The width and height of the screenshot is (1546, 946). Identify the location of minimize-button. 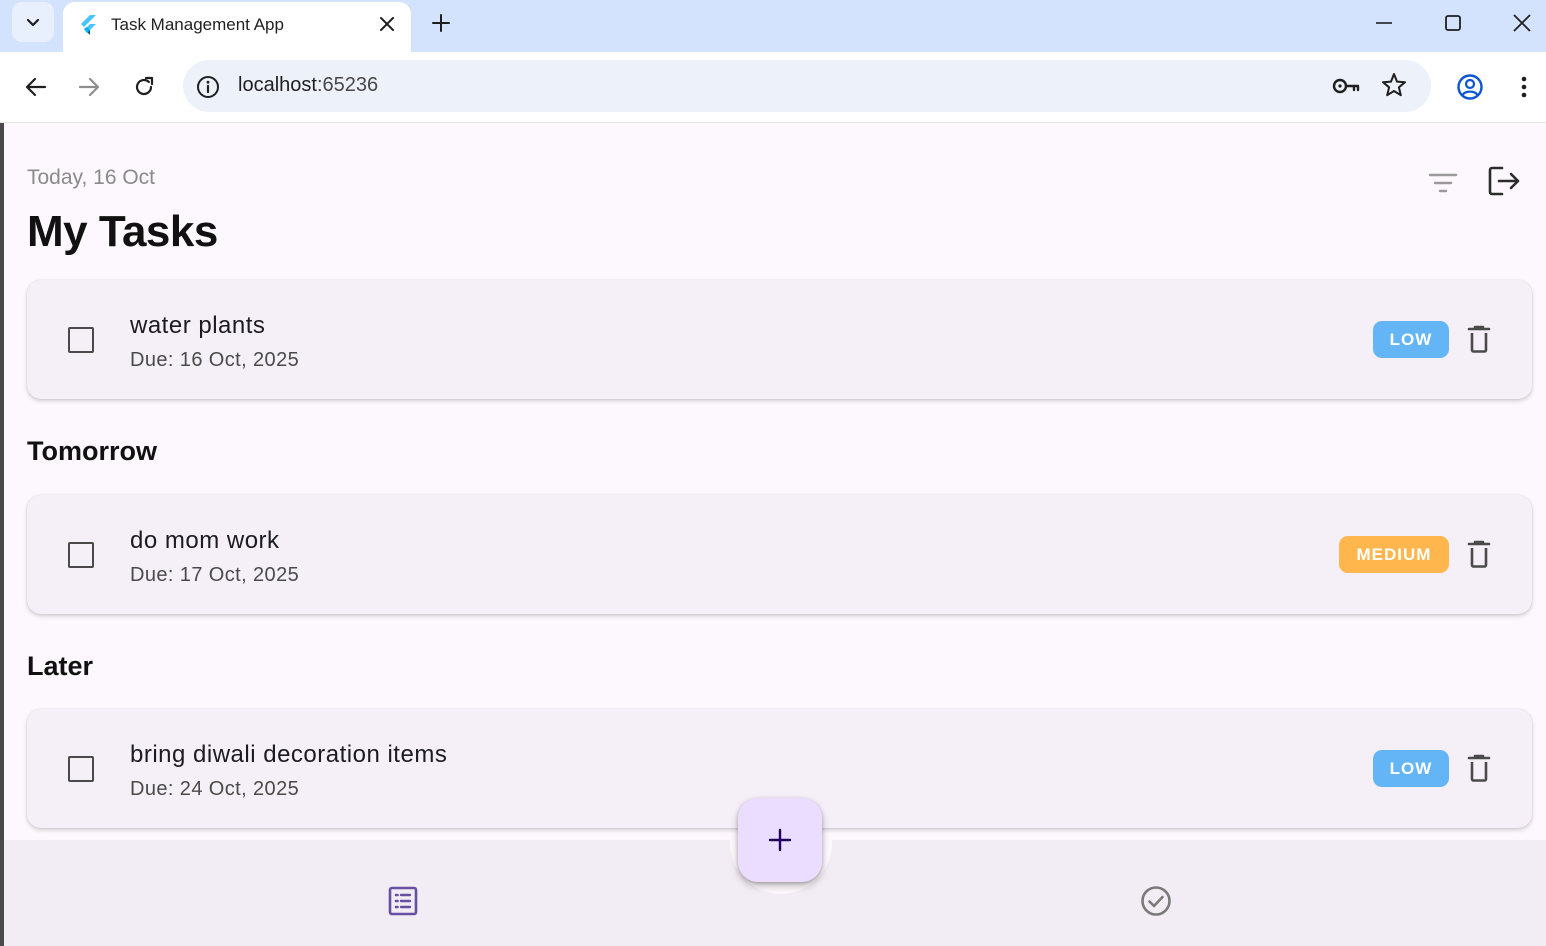
(1384, 23).